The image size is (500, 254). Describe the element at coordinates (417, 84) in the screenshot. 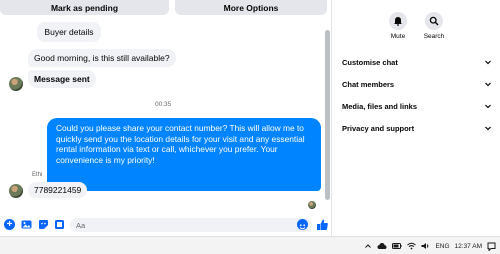

I see `chat-members-row: Chat members` at that location.